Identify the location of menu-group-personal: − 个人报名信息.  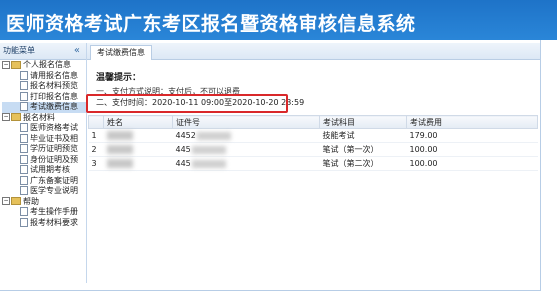
(44, 65).